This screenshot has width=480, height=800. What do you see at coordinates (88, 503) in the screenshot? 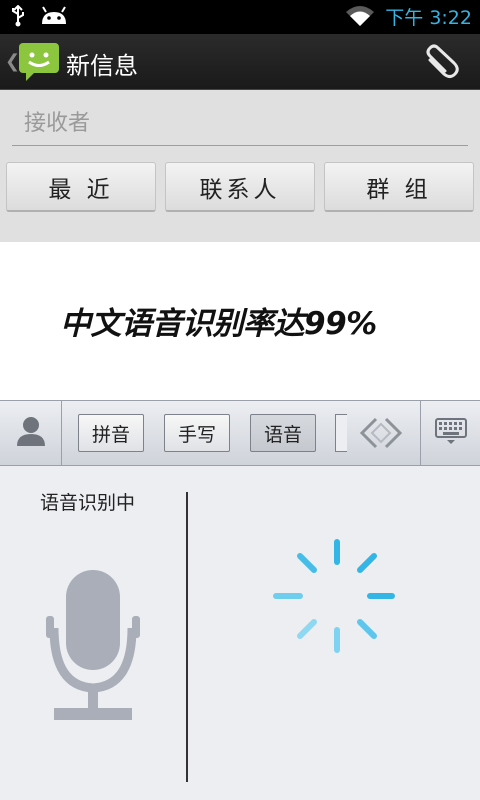
I see `voice-status: 语音识别中` at bounding box center [88, 503].